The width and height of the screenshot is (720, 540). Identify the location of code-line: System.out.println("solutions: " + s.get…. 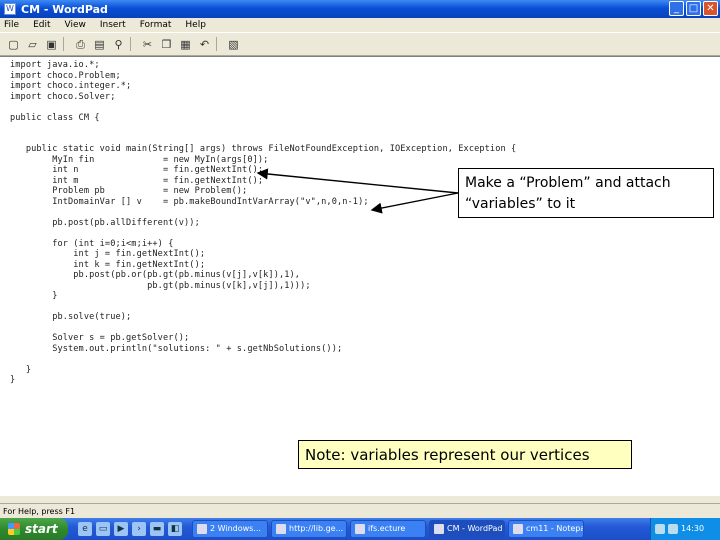
(176, 348).